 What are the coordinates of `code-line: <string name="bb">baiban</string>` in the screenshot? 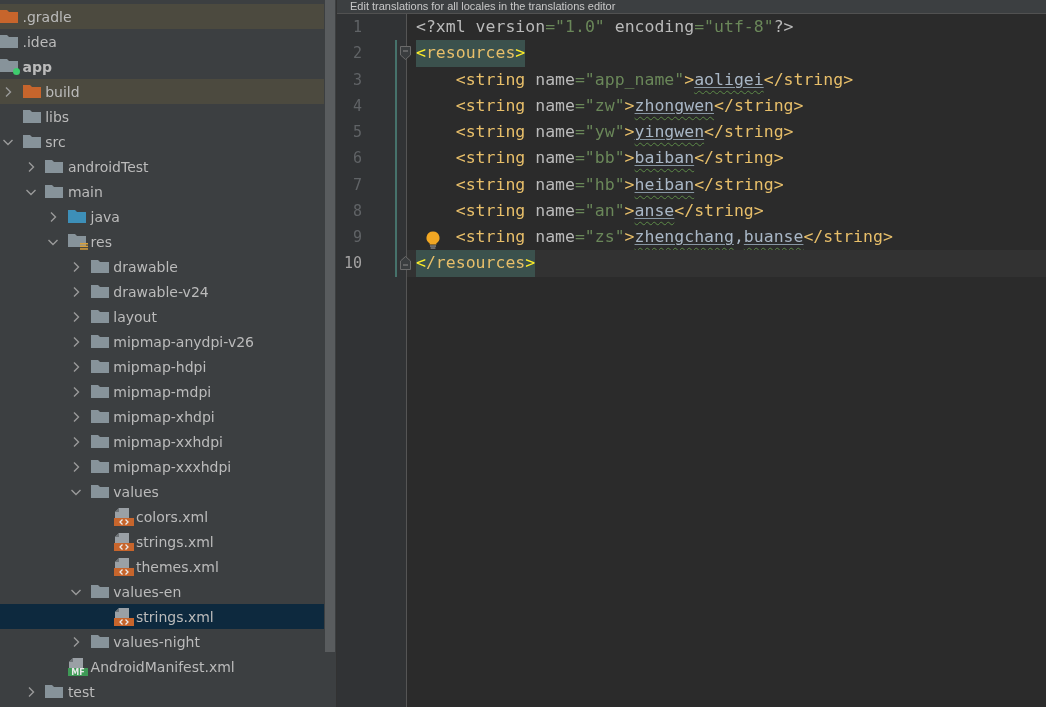 It's located at (619, 158).